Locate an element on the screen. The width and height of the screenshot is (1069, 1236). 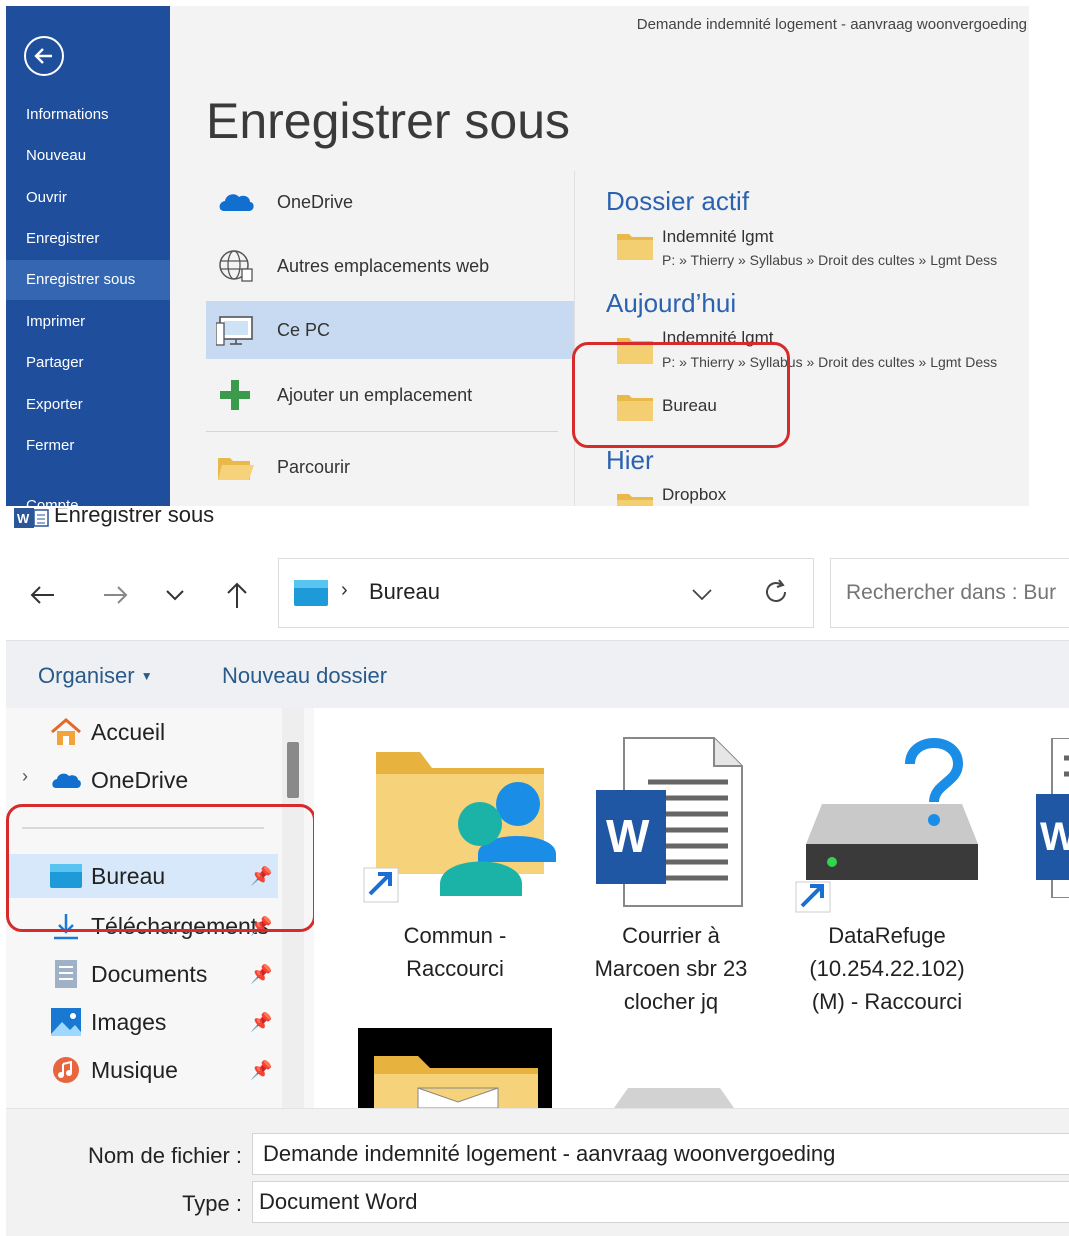
globe-icon is located at coordinates (236, 266).